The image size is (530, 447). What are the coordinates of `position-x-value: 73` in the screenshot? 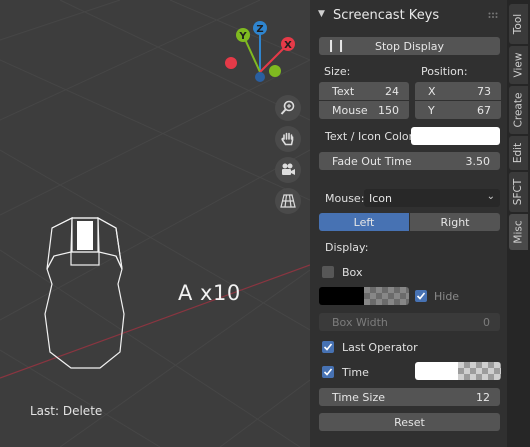 It's located at (484, 91).